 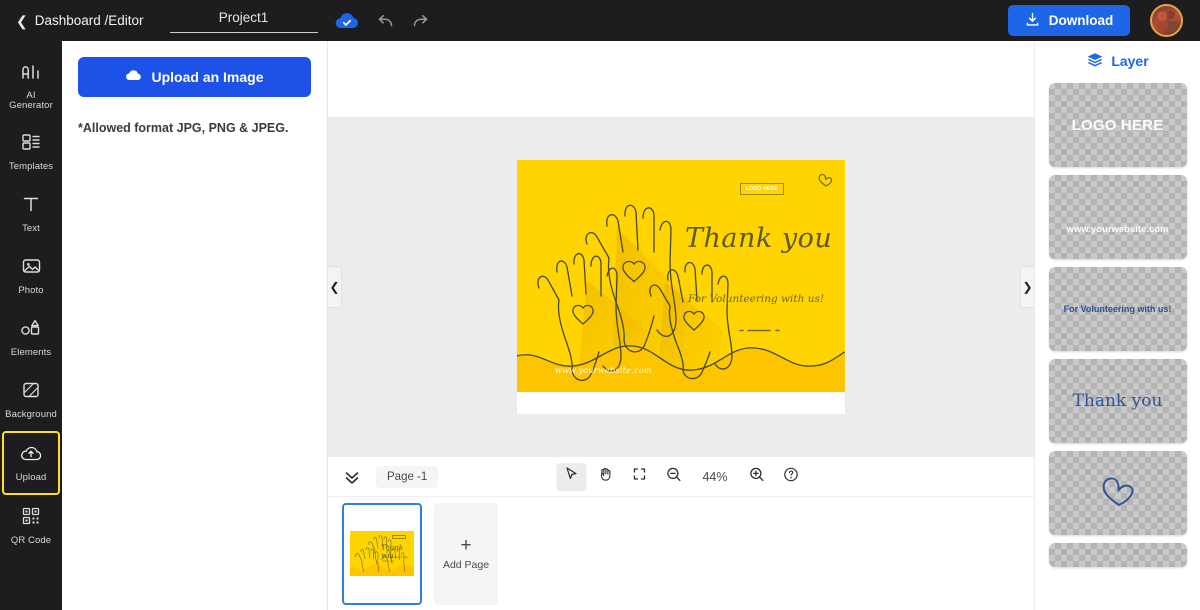 I want to click on sidebar-item-label: Photo, so click(x=31, y=291).